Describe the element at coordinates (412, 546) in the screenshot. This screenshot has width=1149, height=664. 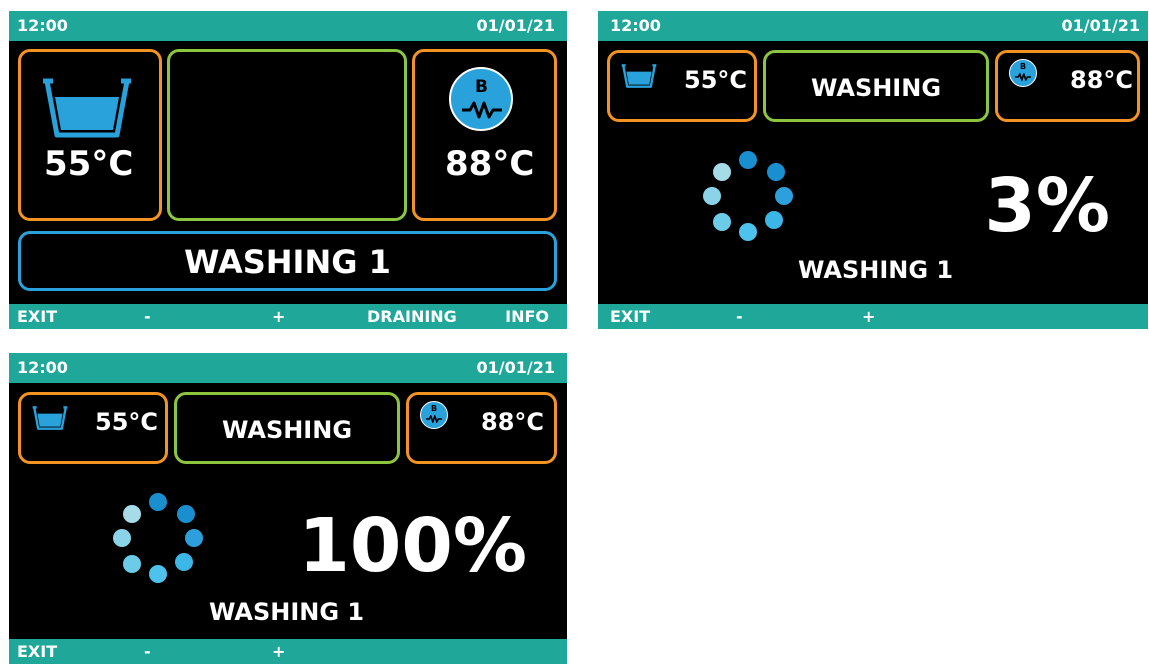
I see `progress-percent: 100%` at that location.